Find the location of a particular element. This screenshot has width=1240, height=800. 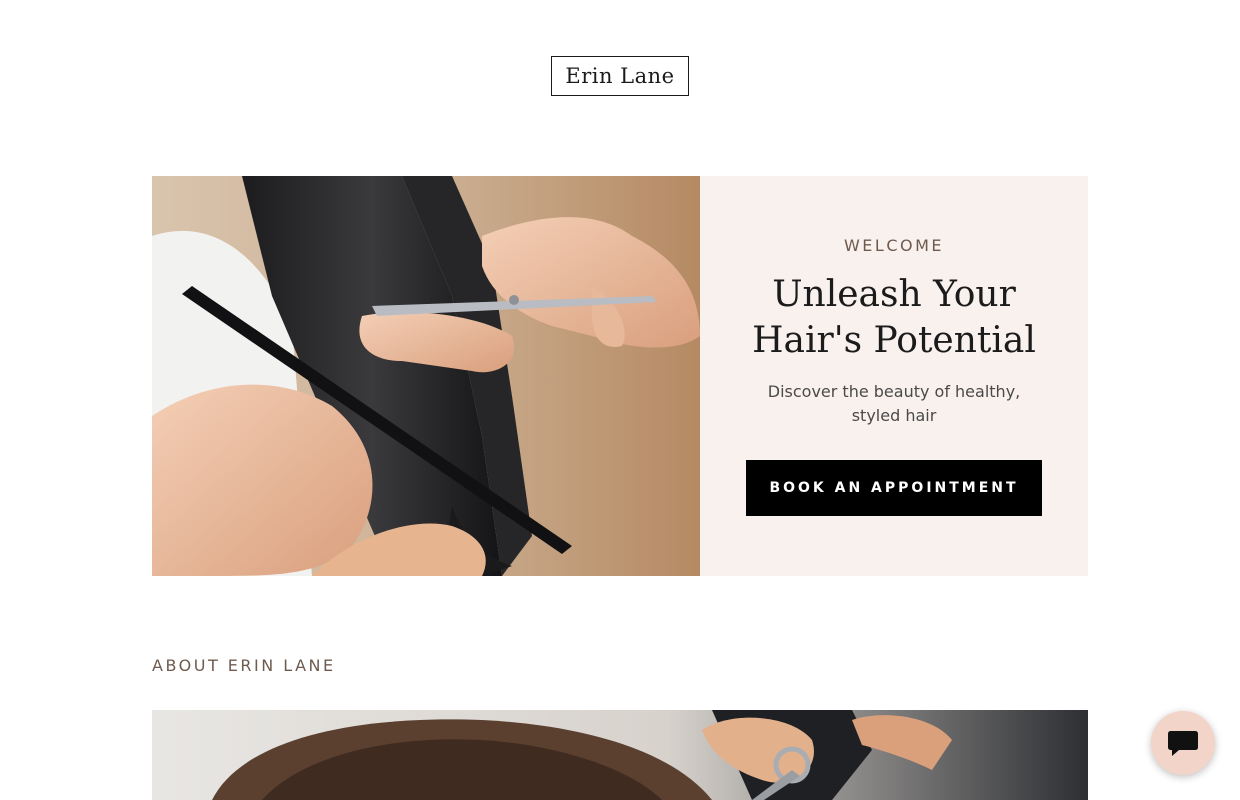

barber-photo is located at coordinates (620, 755).